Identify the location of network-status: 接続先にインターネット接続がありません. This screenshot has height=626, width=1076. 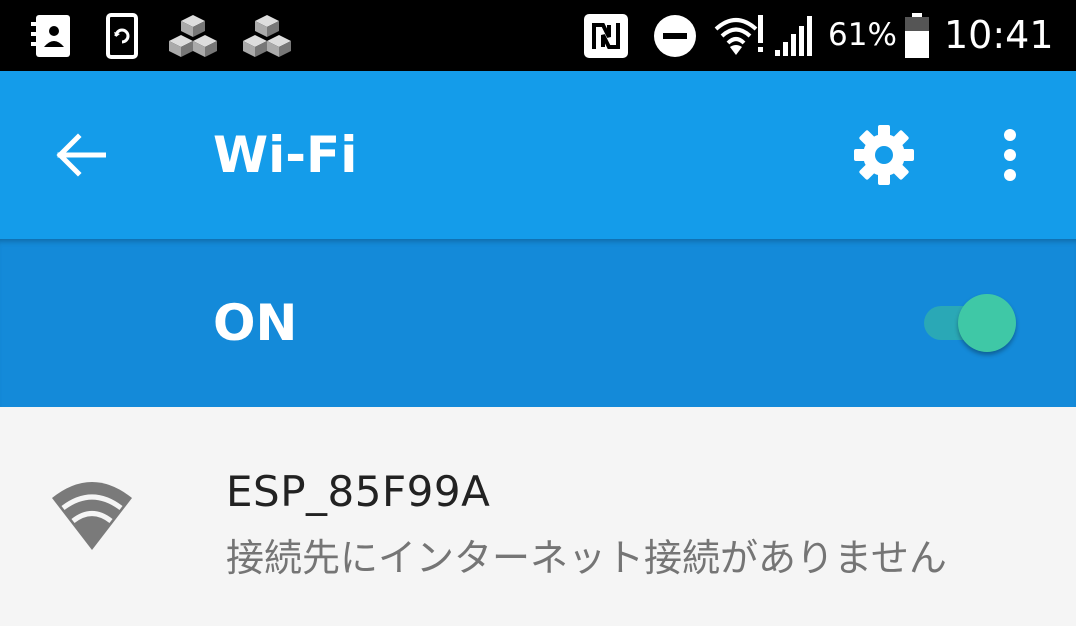
(586, 558).